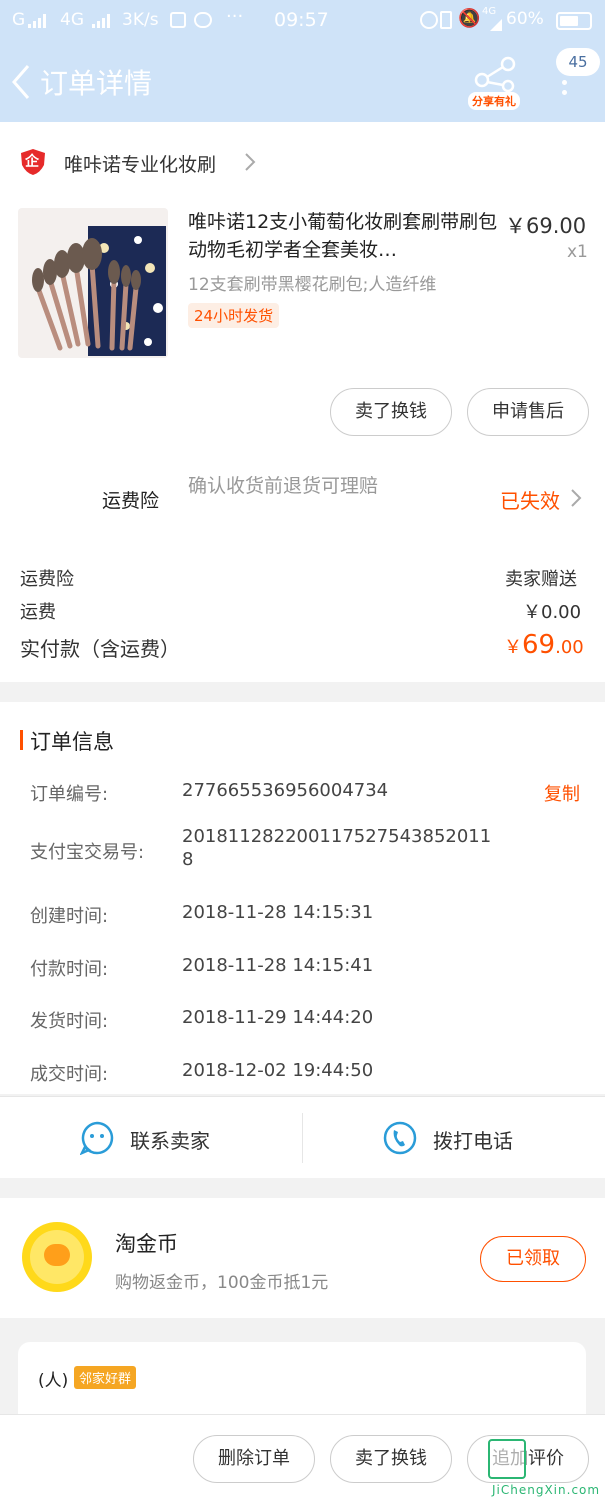 This screenshot has height=1500, width=605. I want to click on bottom-action-bar: 删除订单 卖了换钱 追加评价 JiChengXin.com, so click(302, 1457).